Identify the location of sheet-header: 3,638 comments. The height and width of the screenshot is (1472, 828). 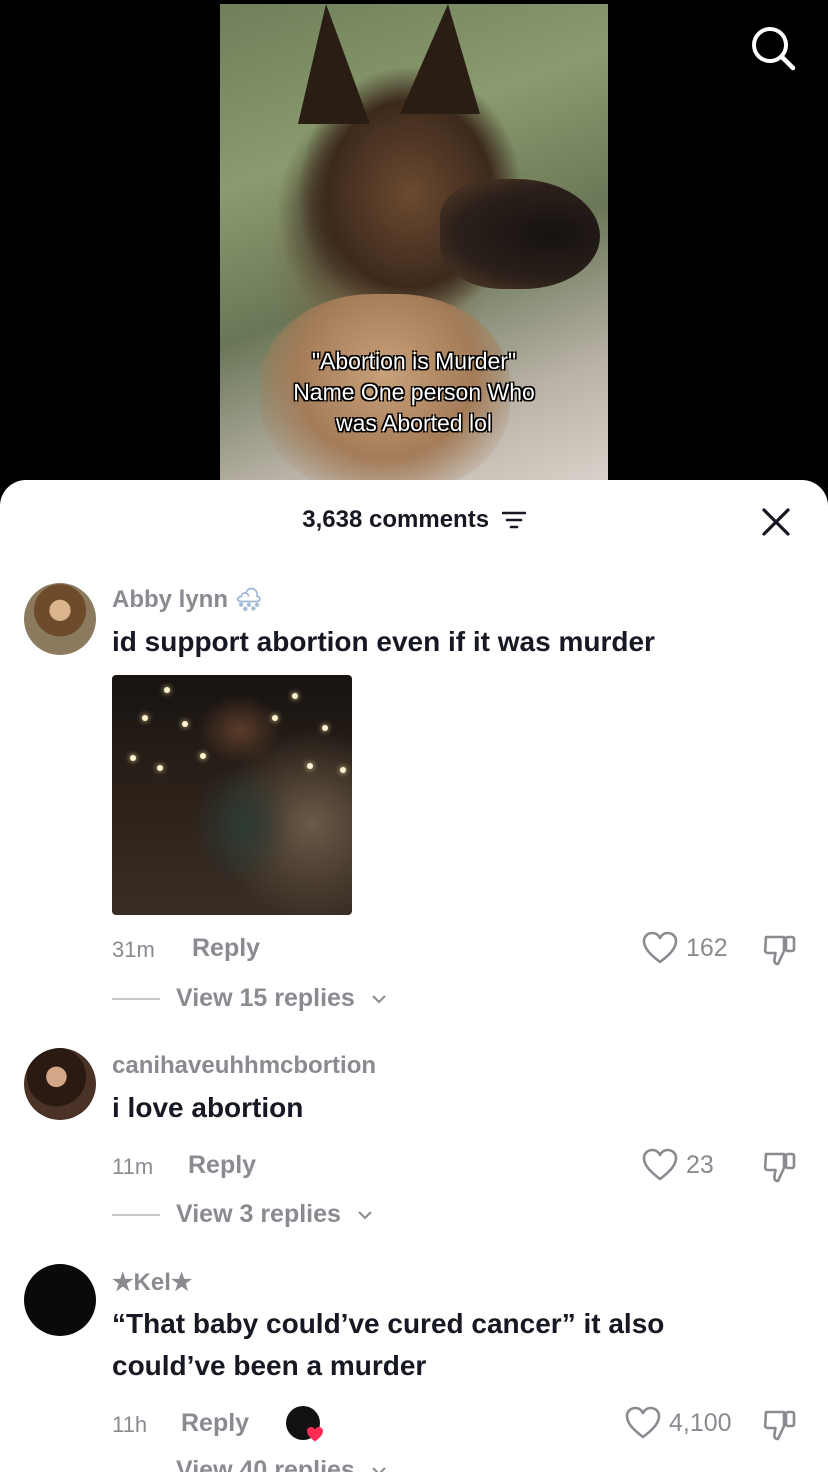
(414, 522).